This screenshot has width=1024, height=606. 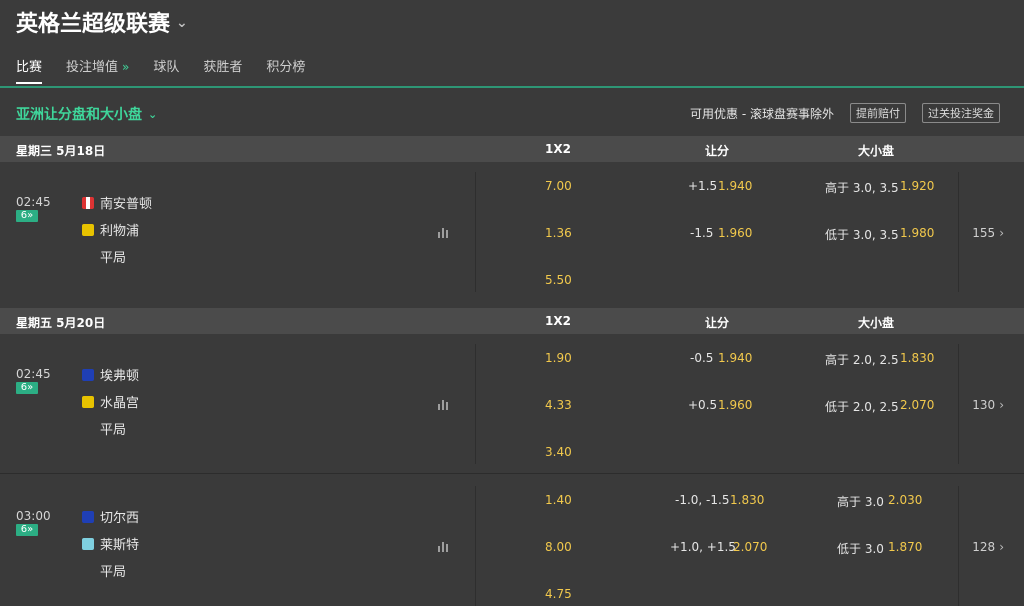 I want to click on spread-line: -1.5, so click(x=702, y=233).